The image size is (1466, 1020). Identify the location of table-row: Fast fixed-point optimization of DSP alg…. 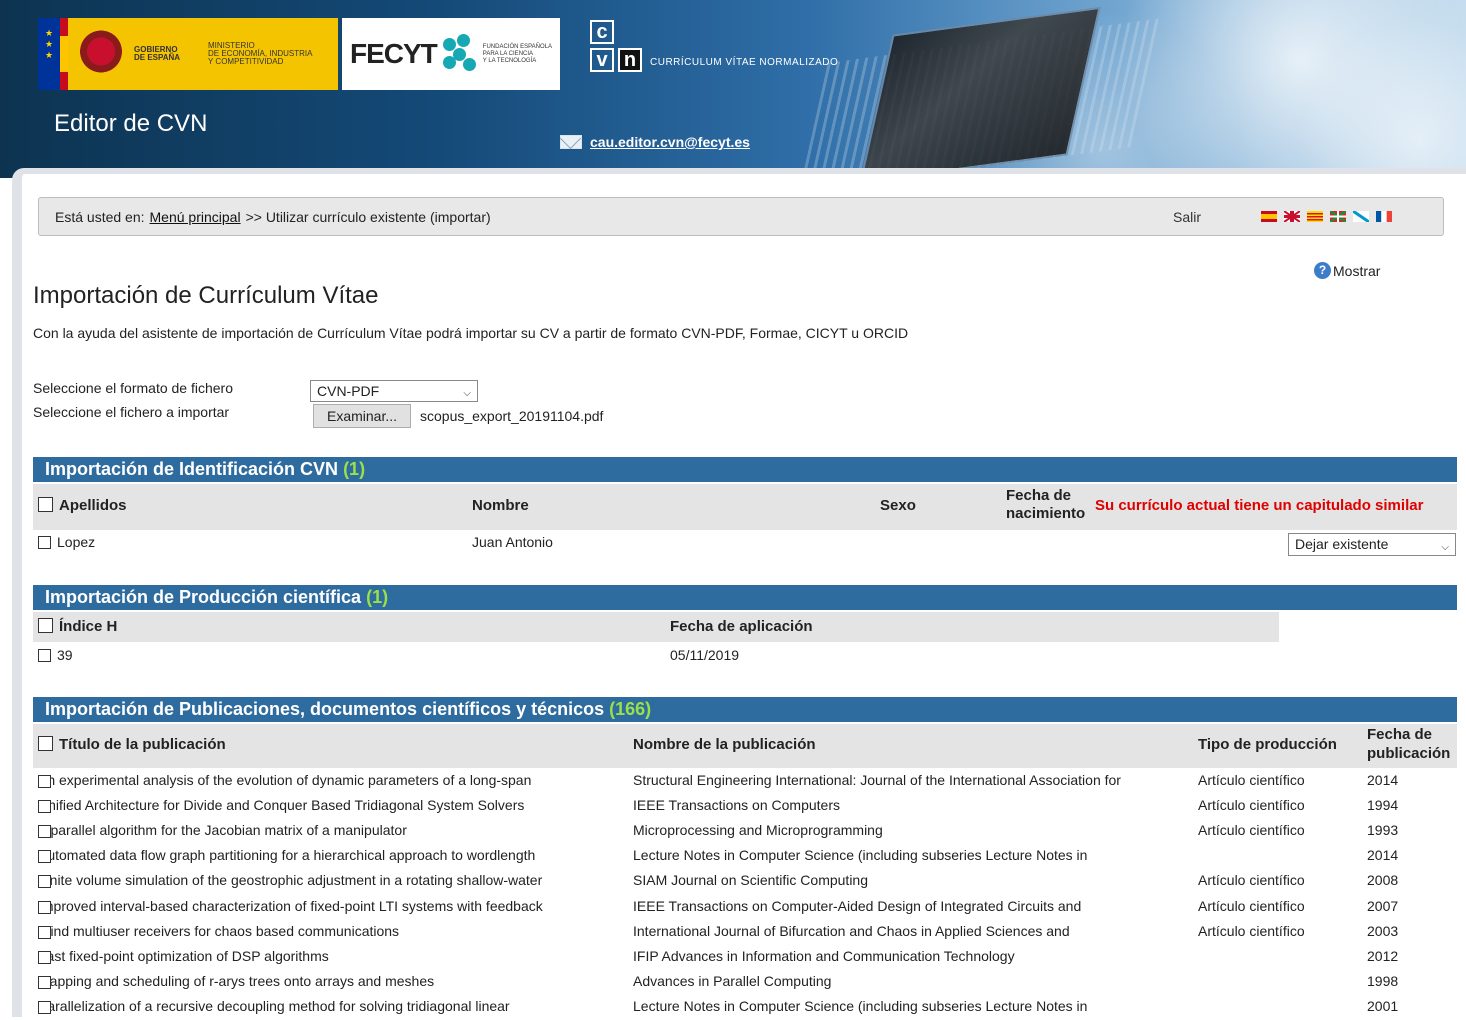
(748, 957).